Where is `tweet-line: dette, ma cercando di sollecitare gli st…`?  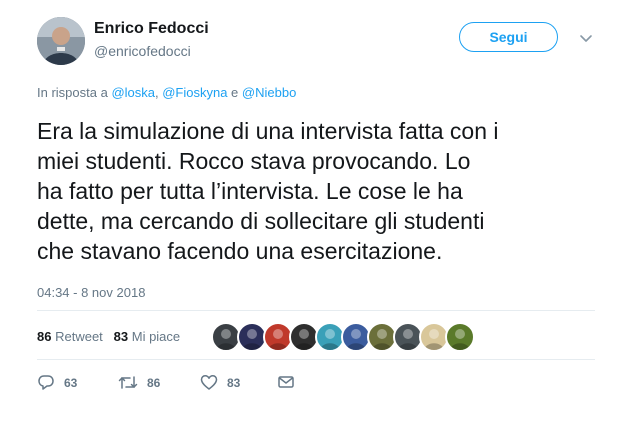
tweet-line: dette, ma cercando di sollecitare gli st… is located at coordinates (261, 221).